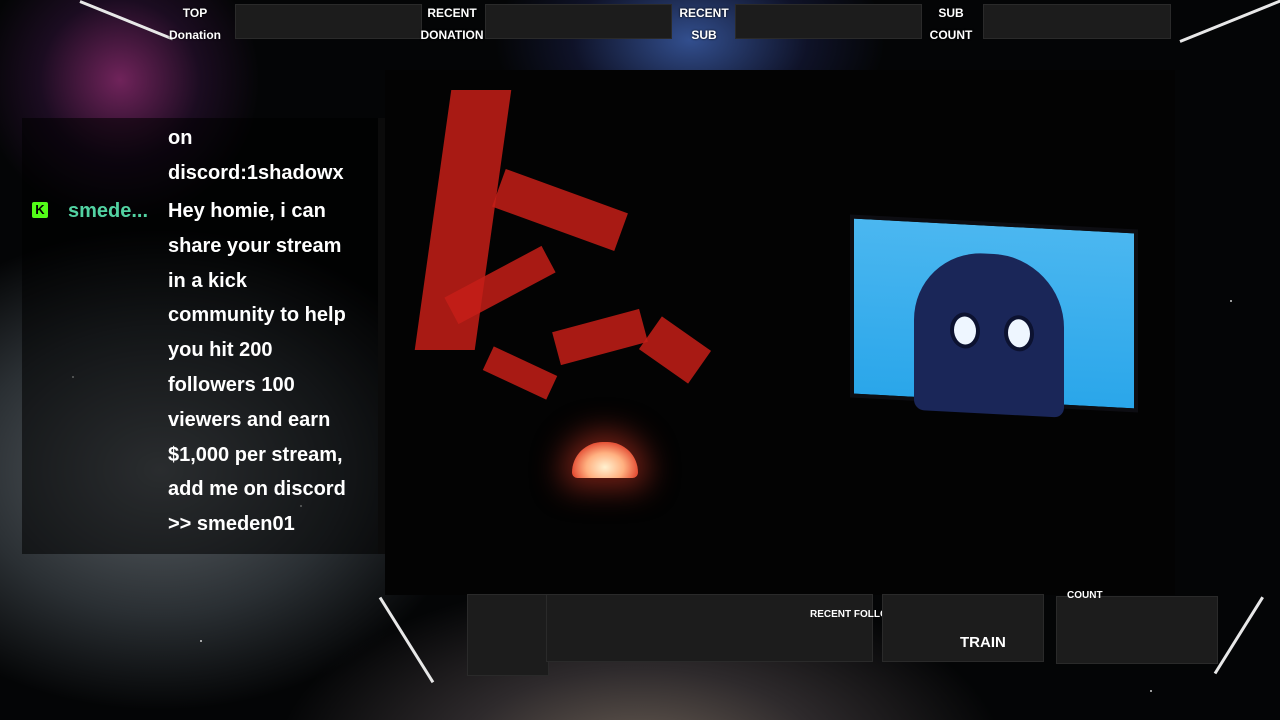  Describe the element at coordinates (1085, 595) in the screenshot. I see `count-label: COUNT` at that location.